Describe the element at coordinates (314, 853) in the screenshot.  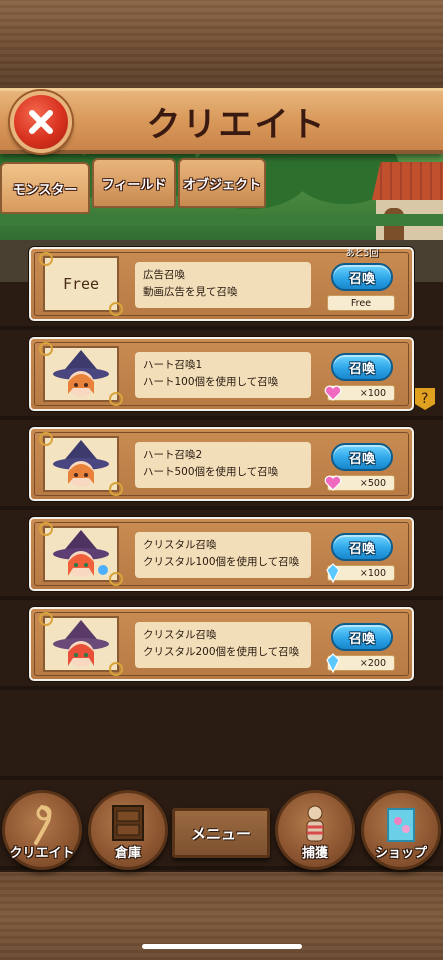
I see `nav-capture-label: 捕獲` at that location.